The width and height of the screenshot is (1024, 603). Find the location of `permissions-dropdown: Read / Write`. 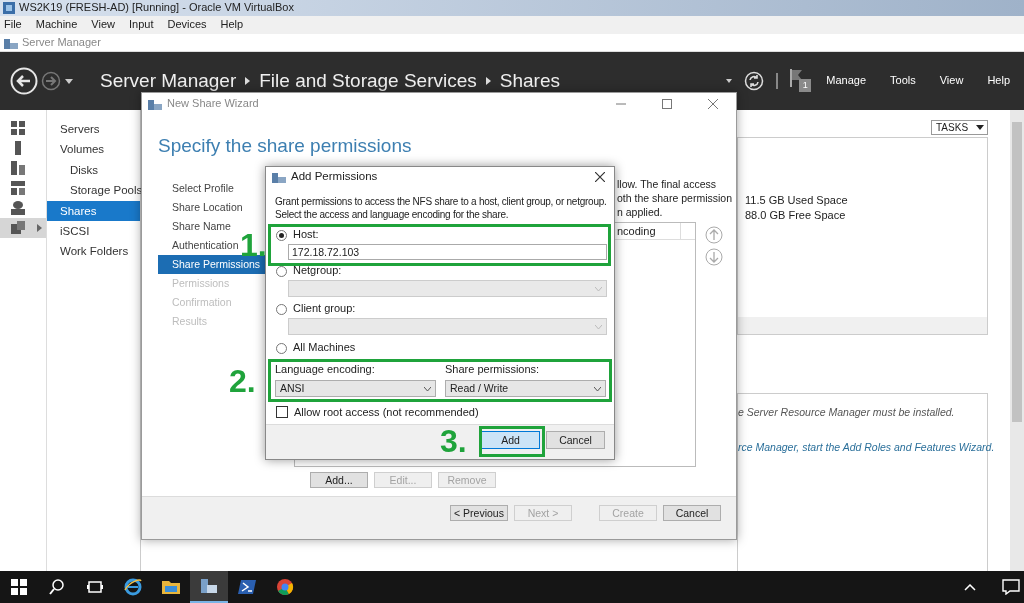

permissions-dropdown: Read / Write is located at coordinates (525, 389).